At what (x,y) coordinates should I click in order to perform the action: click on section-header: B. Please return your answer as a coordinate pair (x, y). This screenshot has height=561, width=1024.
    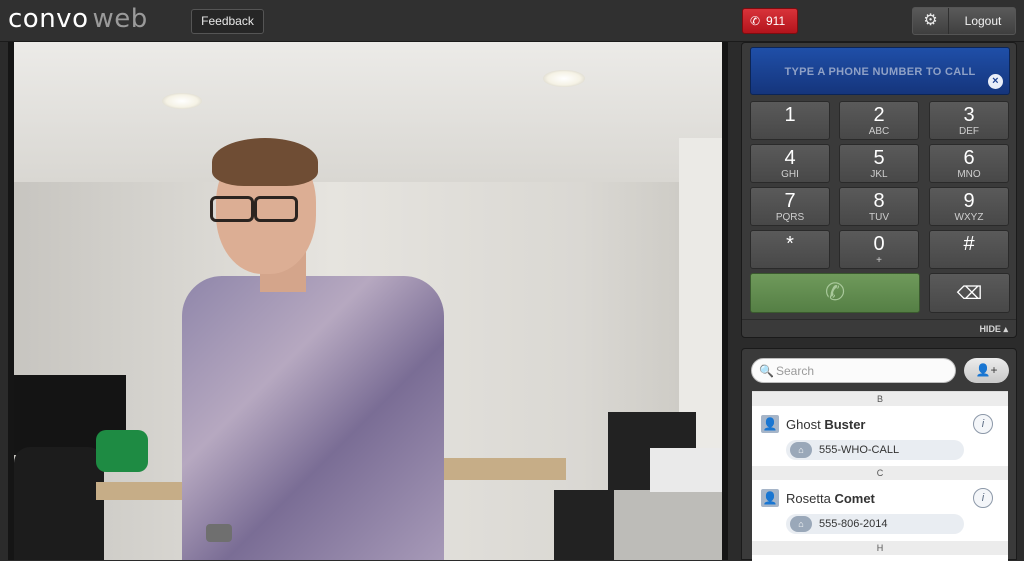
    Looking at the image, I should click on (880, 399).